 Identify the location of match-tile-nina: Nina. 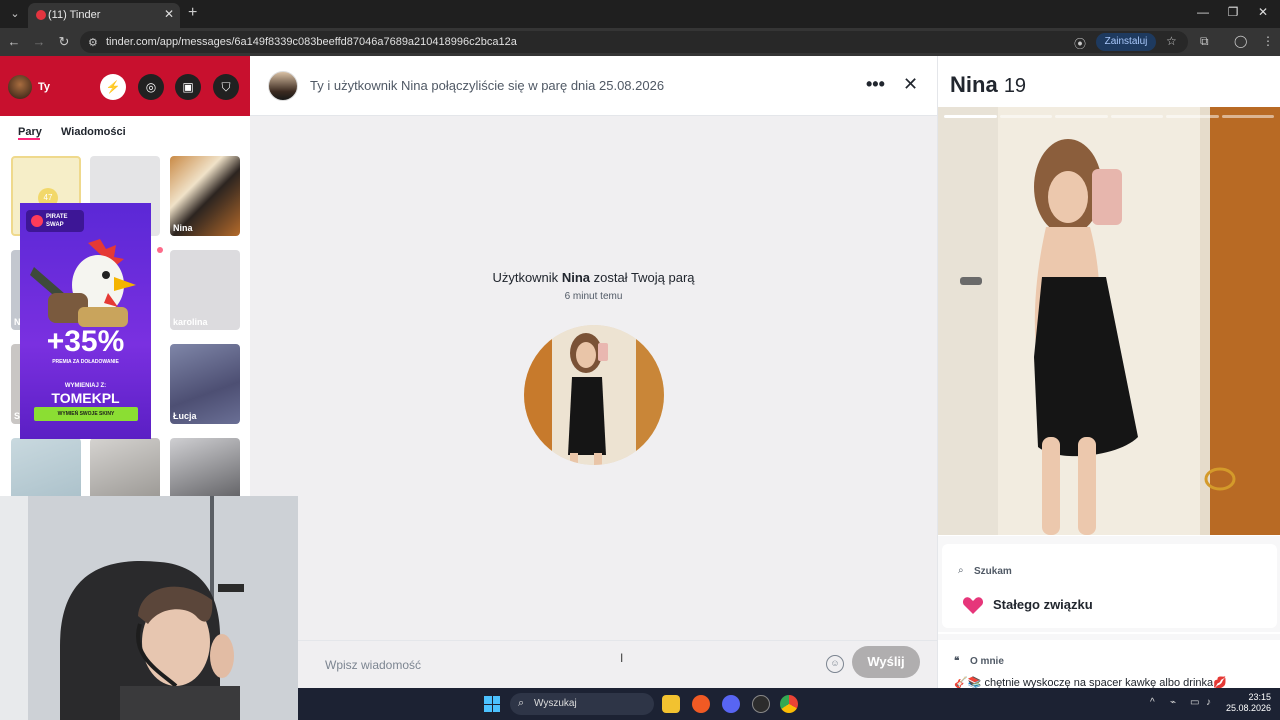
(205, 196).